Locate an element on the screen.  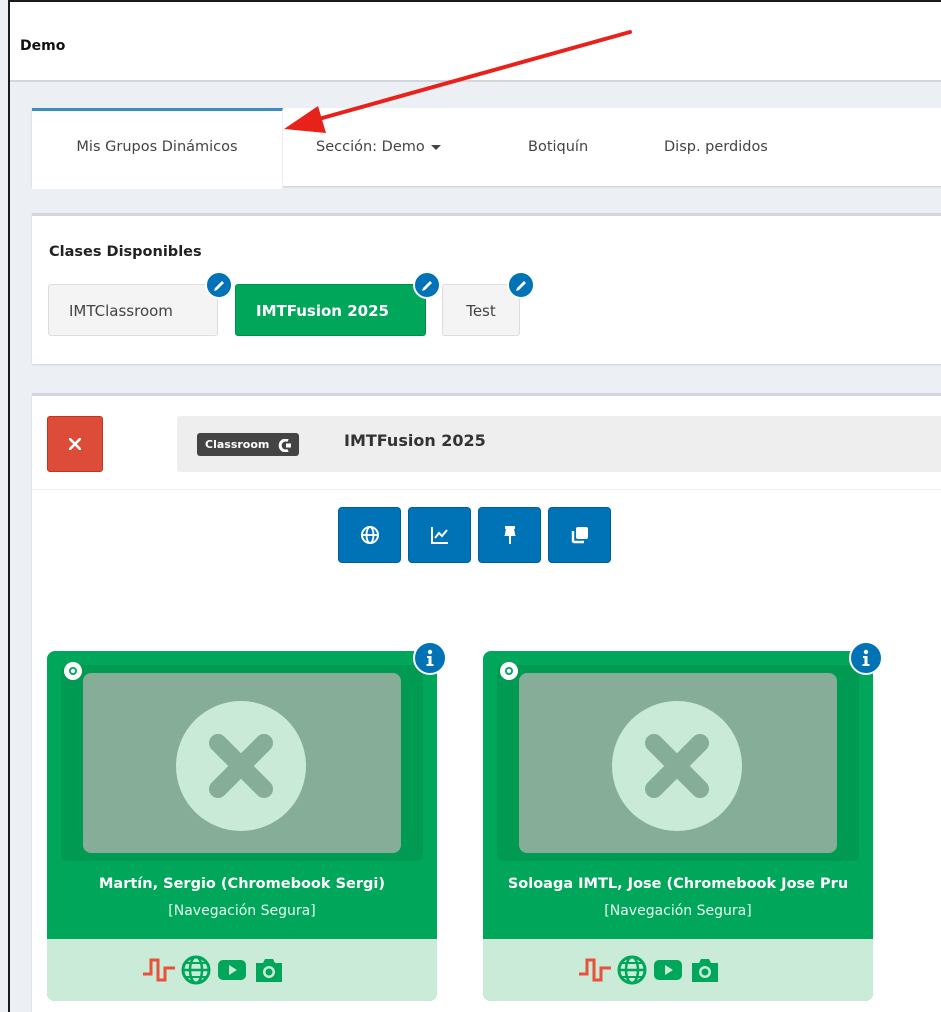
tab-disp-perdidos: Disp. perdidos is located at coordinates (716, 147).